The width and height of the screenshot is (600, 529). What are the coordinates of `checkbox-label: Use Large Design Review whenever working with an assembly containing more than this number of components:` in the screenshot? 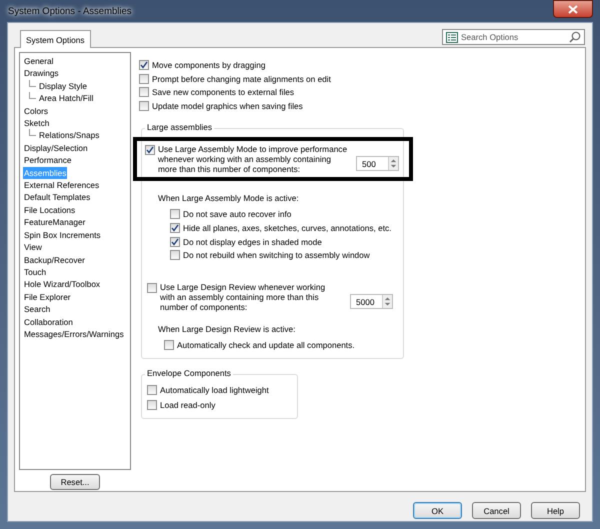 It's located at (243, 297).